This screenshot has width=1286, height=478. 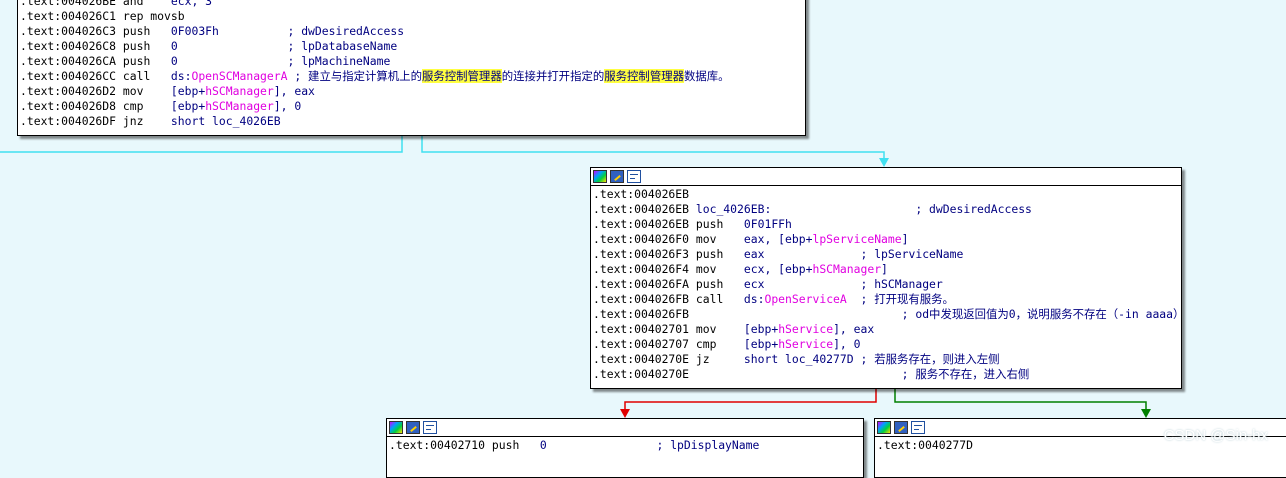 I want to click on code-line: .text:004026BE and ecx, 3, so click(x=412, y=4).